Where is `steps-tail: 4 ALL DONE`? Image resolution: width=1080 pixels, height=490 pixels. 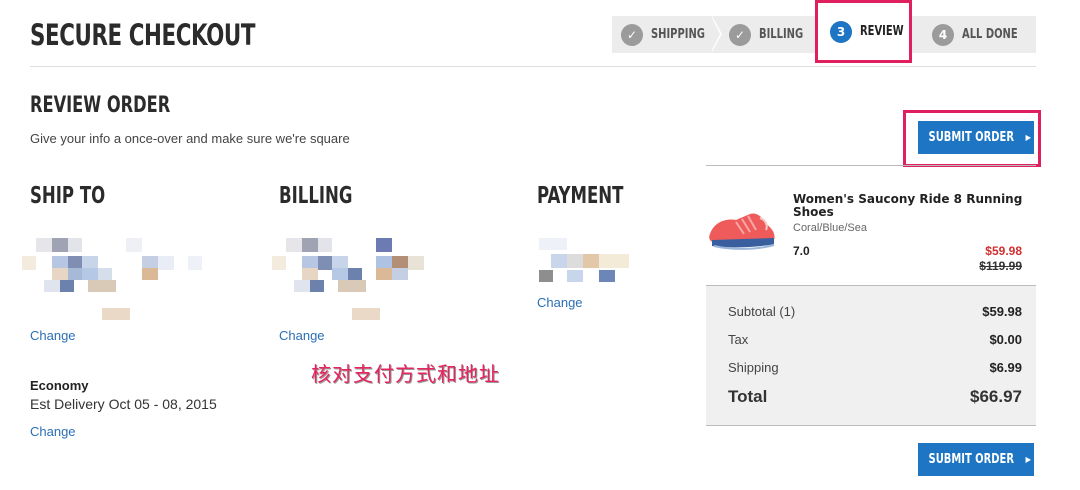 steps-tail: 4 ALL DONE is located at coordinates (974, 34).